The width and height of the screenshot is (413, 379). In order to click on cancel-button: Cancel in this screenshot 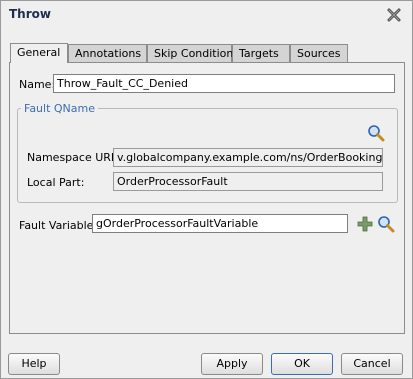, I will do `click(372, 364)`.